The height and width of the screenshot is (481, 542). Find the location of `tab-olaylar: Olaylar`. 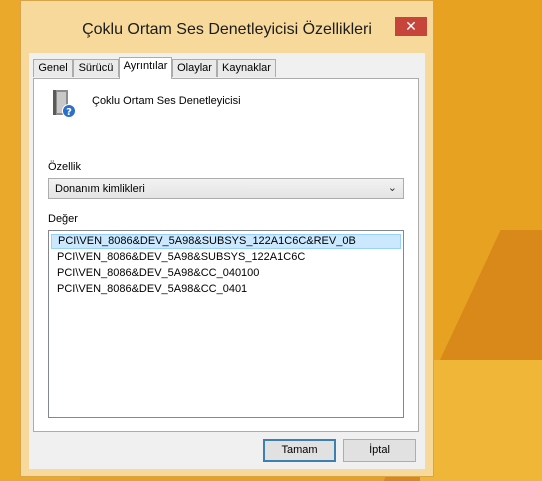

tab-olaylar: Olaylar is located at coordinates (194, 68).